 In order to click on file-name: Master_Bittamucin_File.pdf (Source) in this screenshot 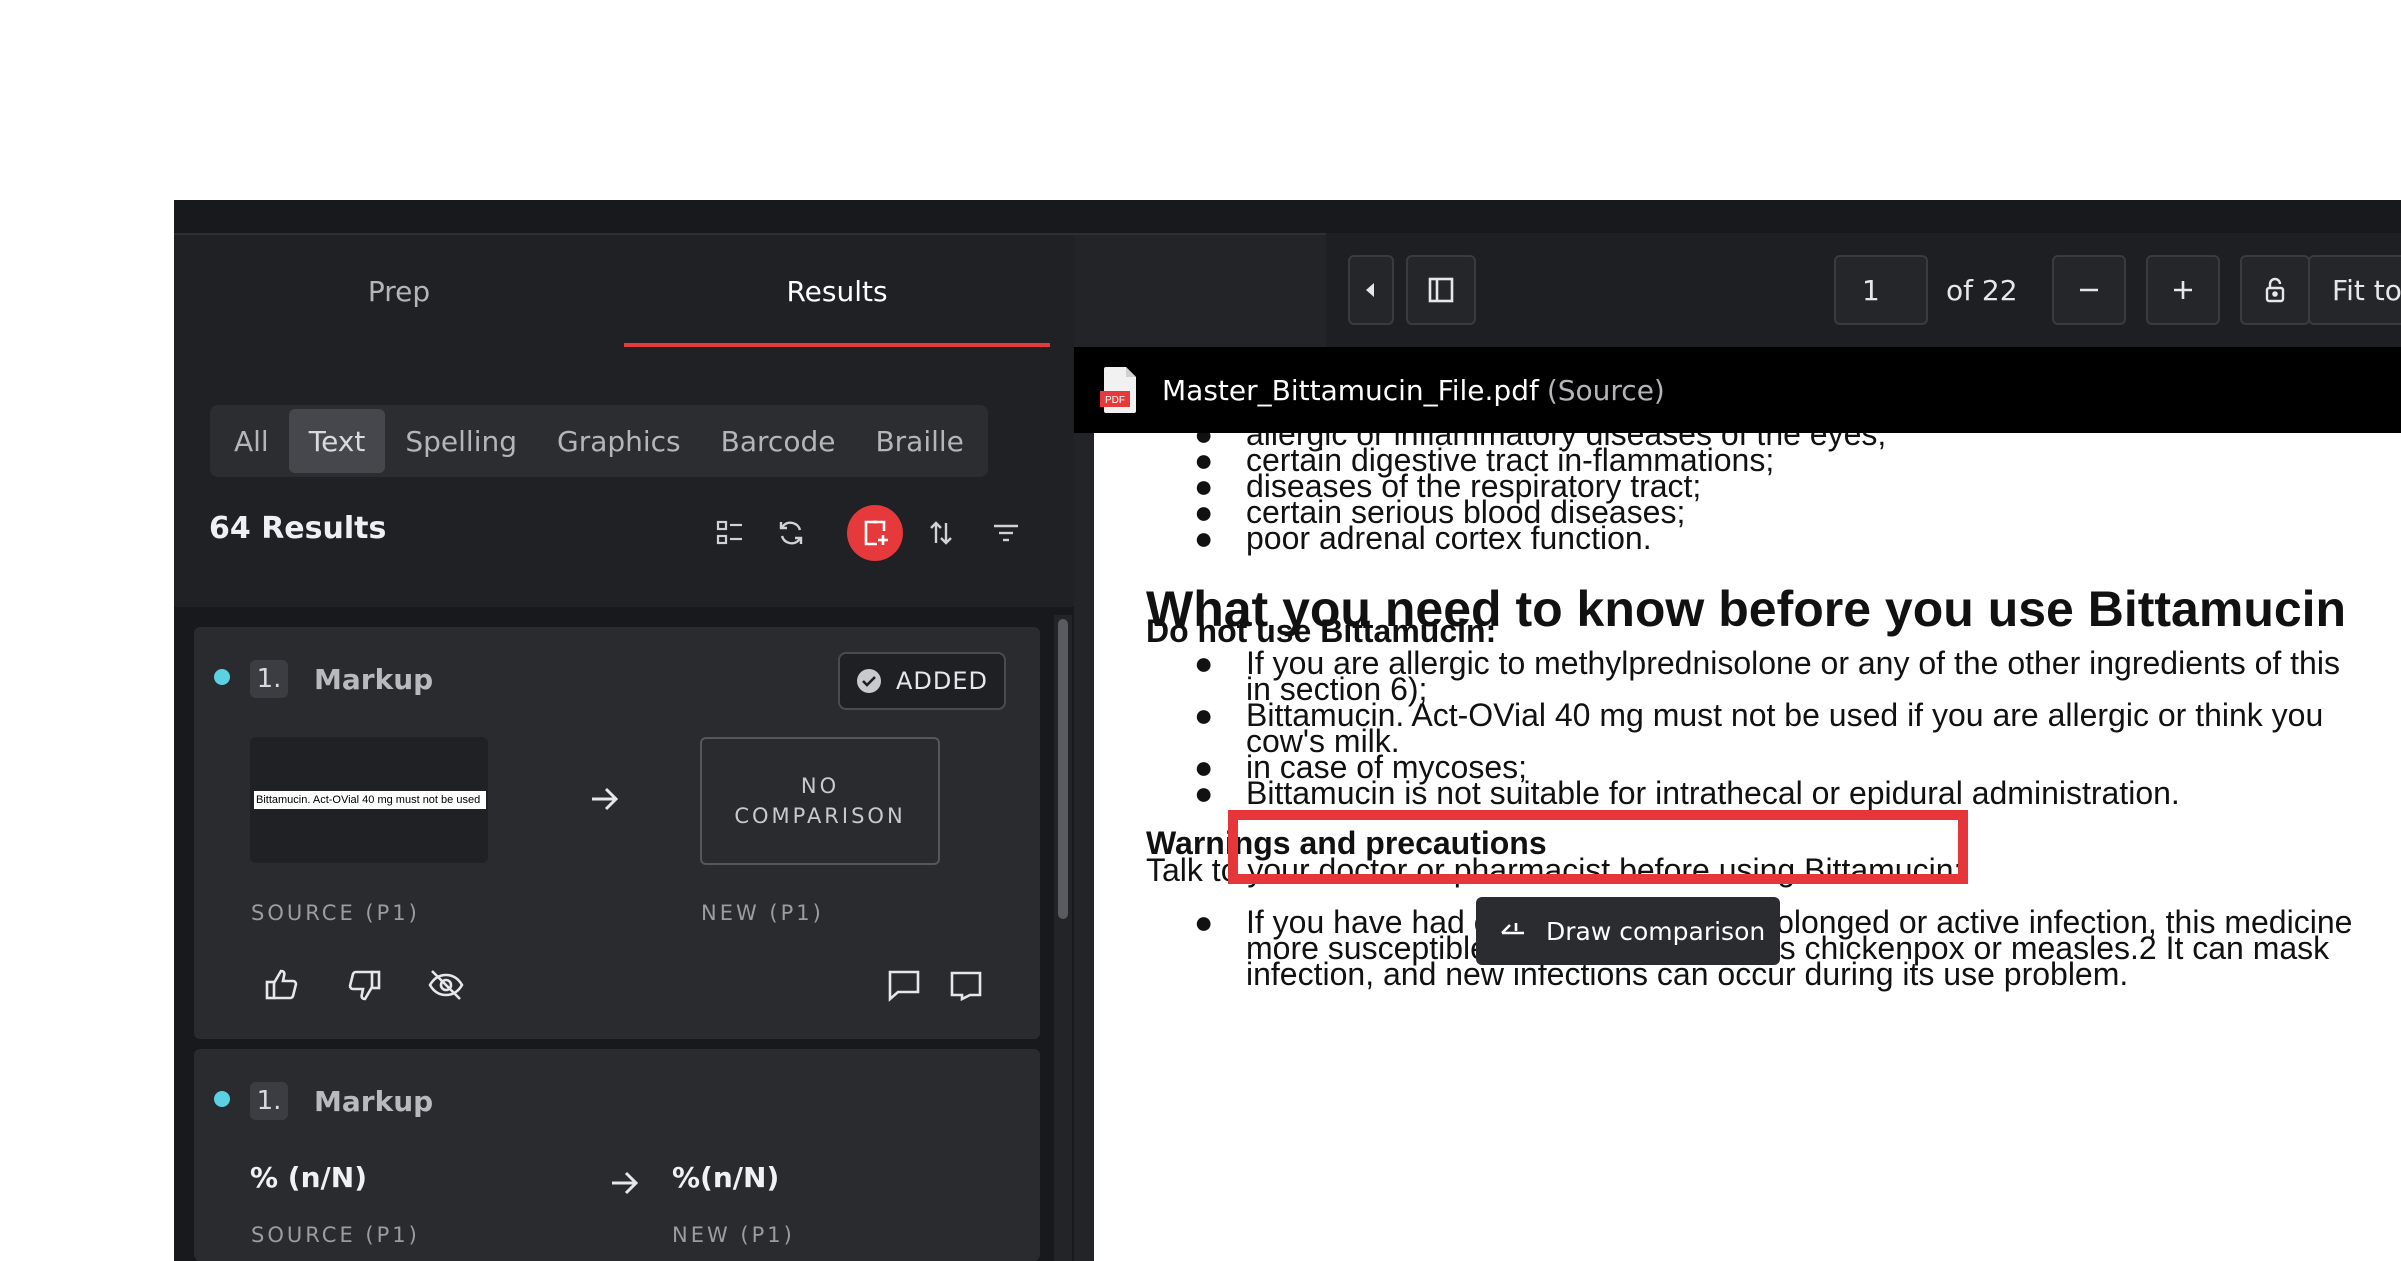, I will do `click(1413, 390)`.